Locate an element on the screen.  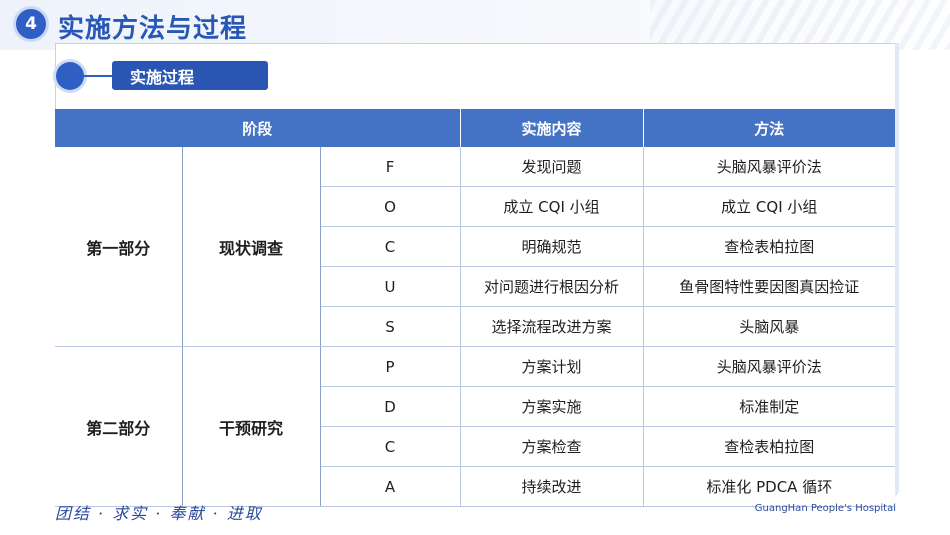
section-number-badge: 4 is located at coordinates (31, 24).